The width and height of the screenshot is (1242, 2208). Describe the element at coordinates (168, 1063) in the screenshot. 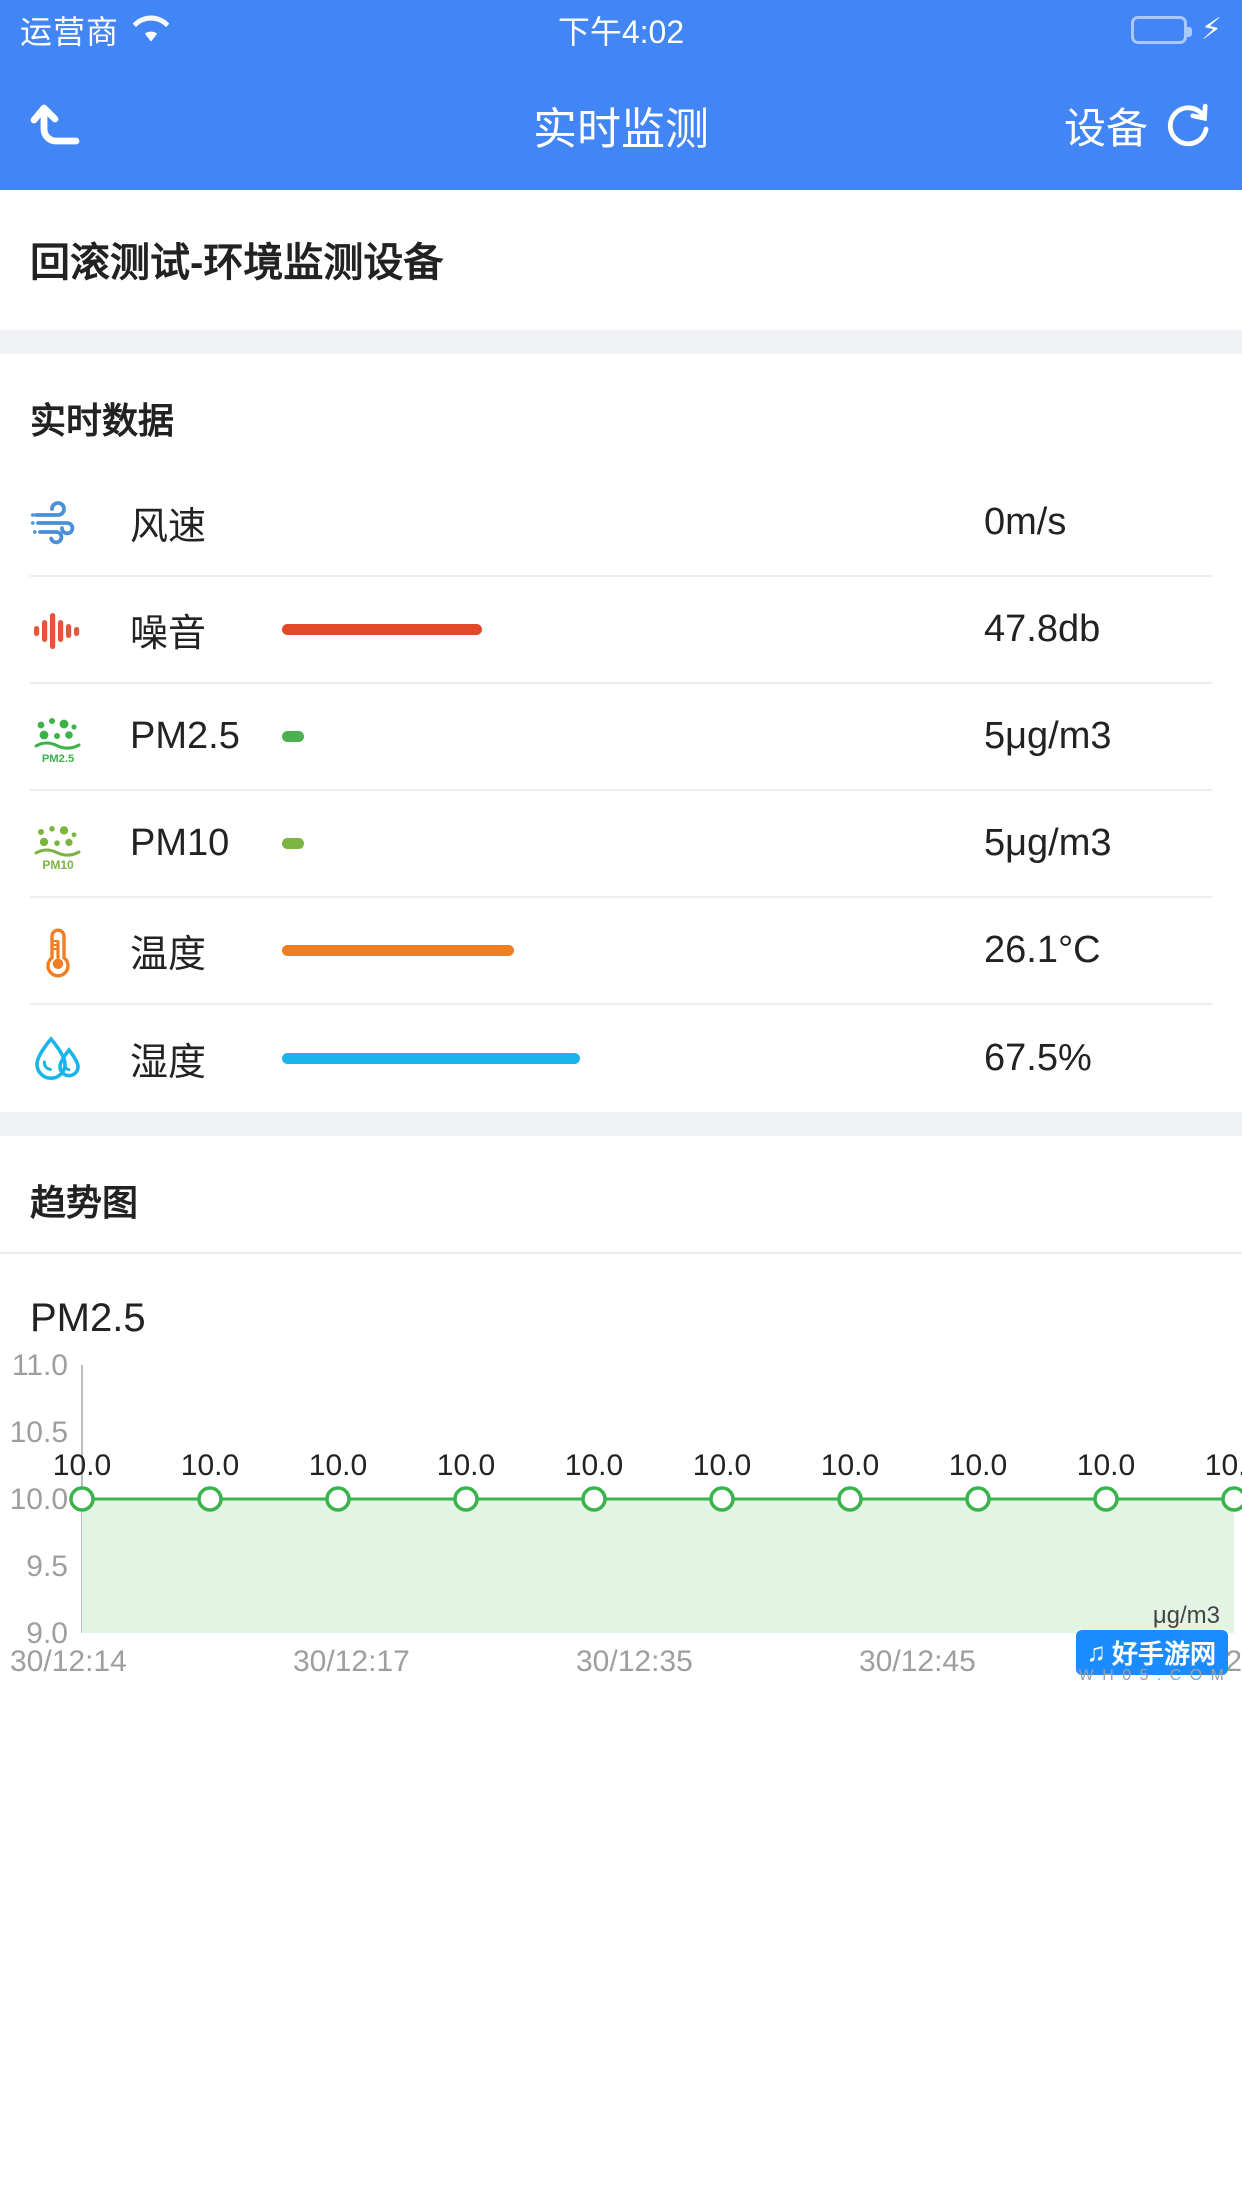

I see `row-label: 湿度` at that location.